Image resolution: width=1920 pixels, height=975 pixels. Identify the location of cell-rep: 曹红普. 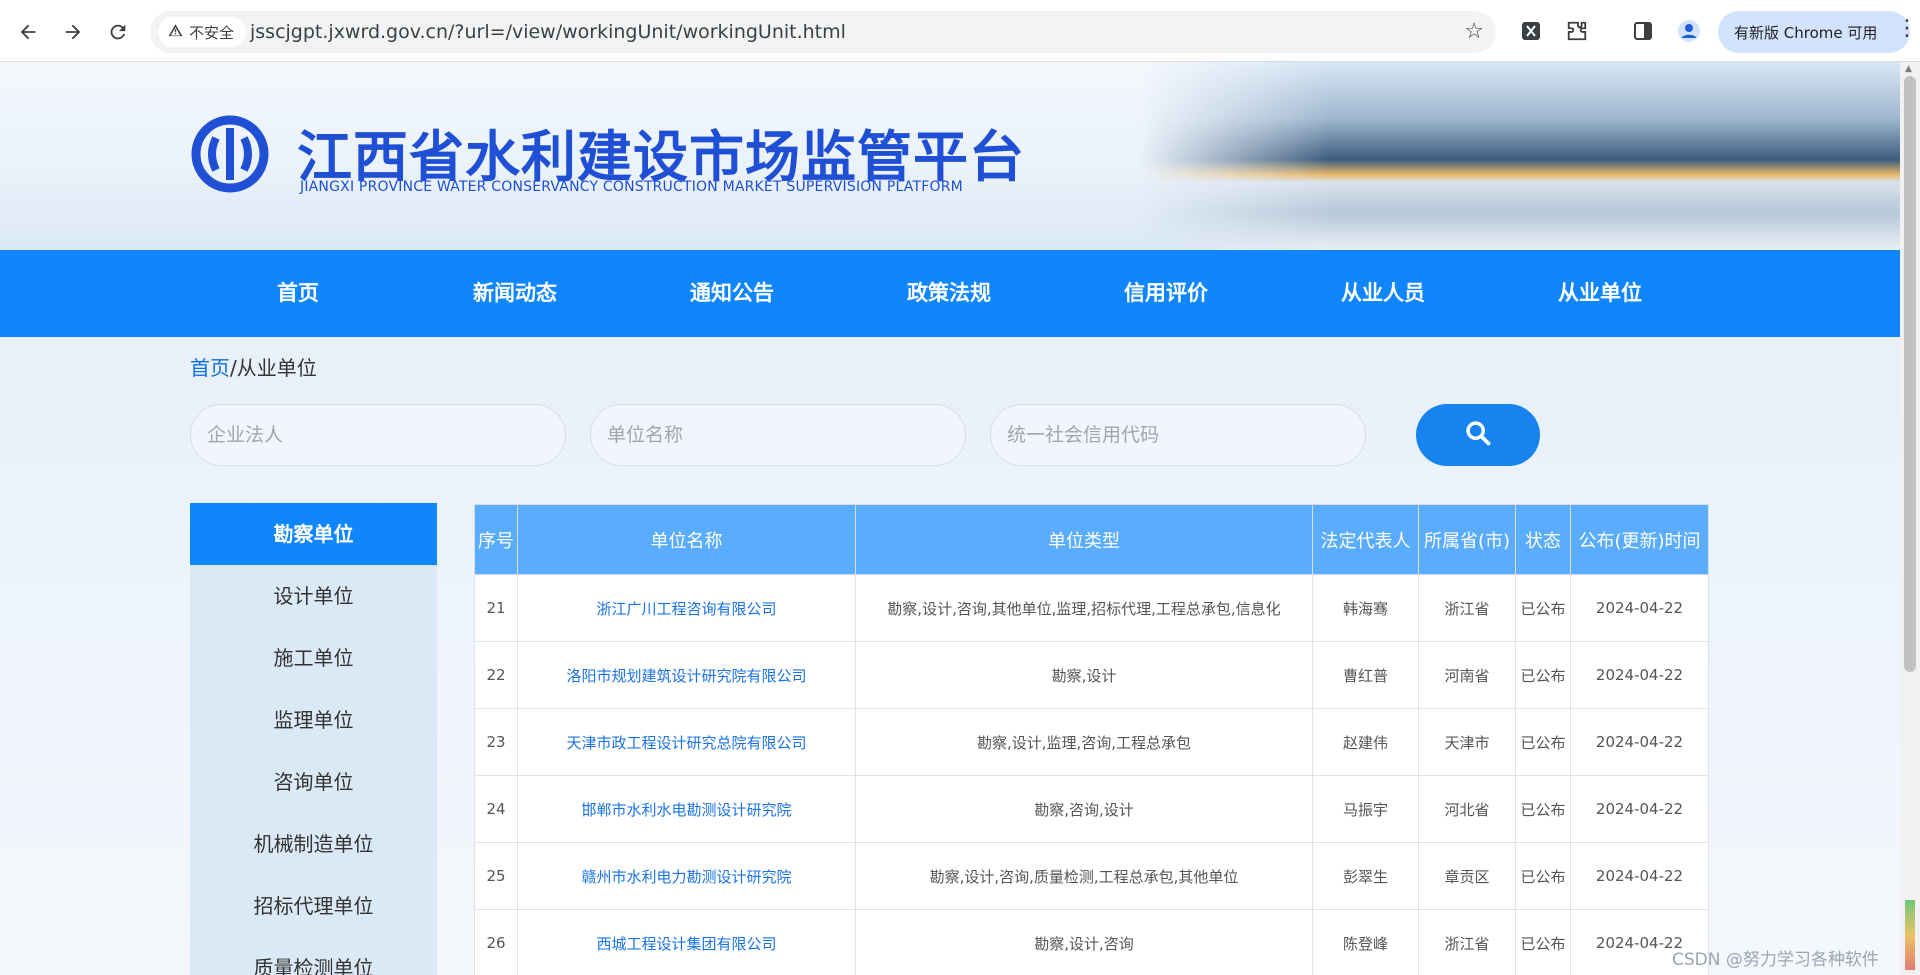
(1365, 675).